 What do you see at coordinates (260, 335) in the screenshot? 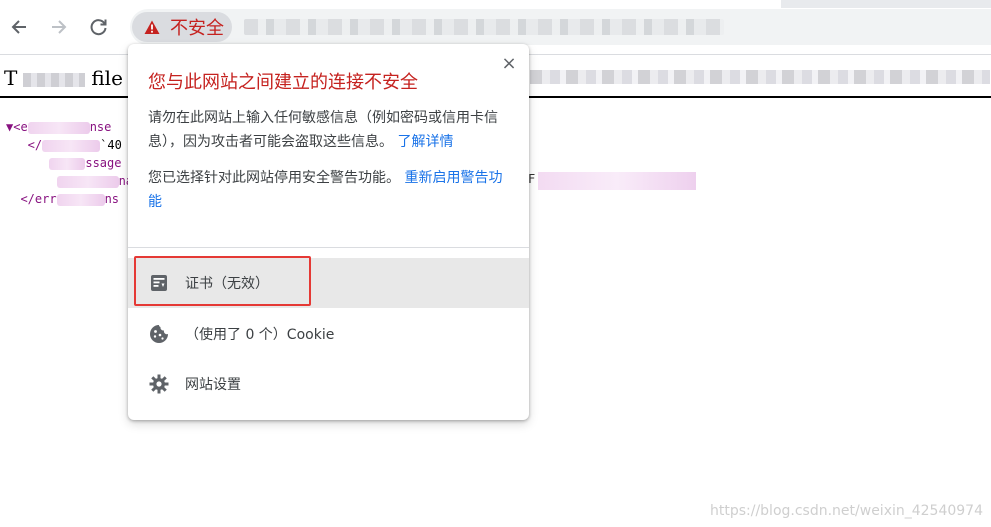
I see `cookie-label: （使用了 0 个）Cookie` at bounding box center [260, 335].